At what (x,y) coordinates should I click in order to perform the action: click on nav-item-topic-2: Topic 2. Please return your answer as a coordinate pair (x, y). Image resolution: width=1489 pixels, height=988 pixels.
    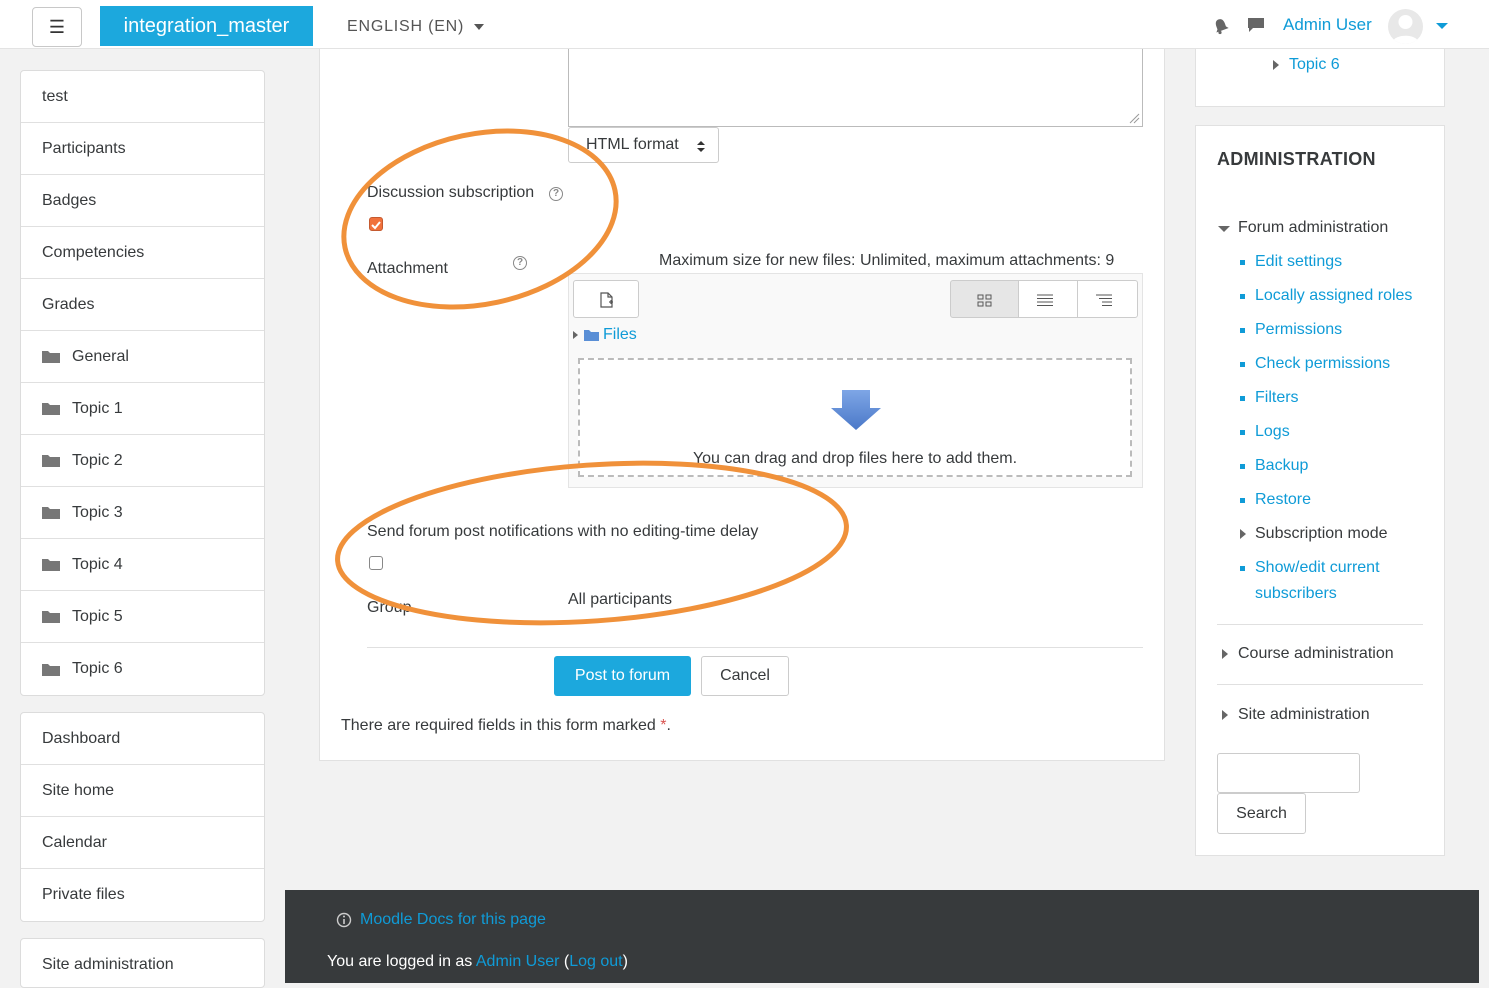
    Looking at the image, I should click on (142, 461).